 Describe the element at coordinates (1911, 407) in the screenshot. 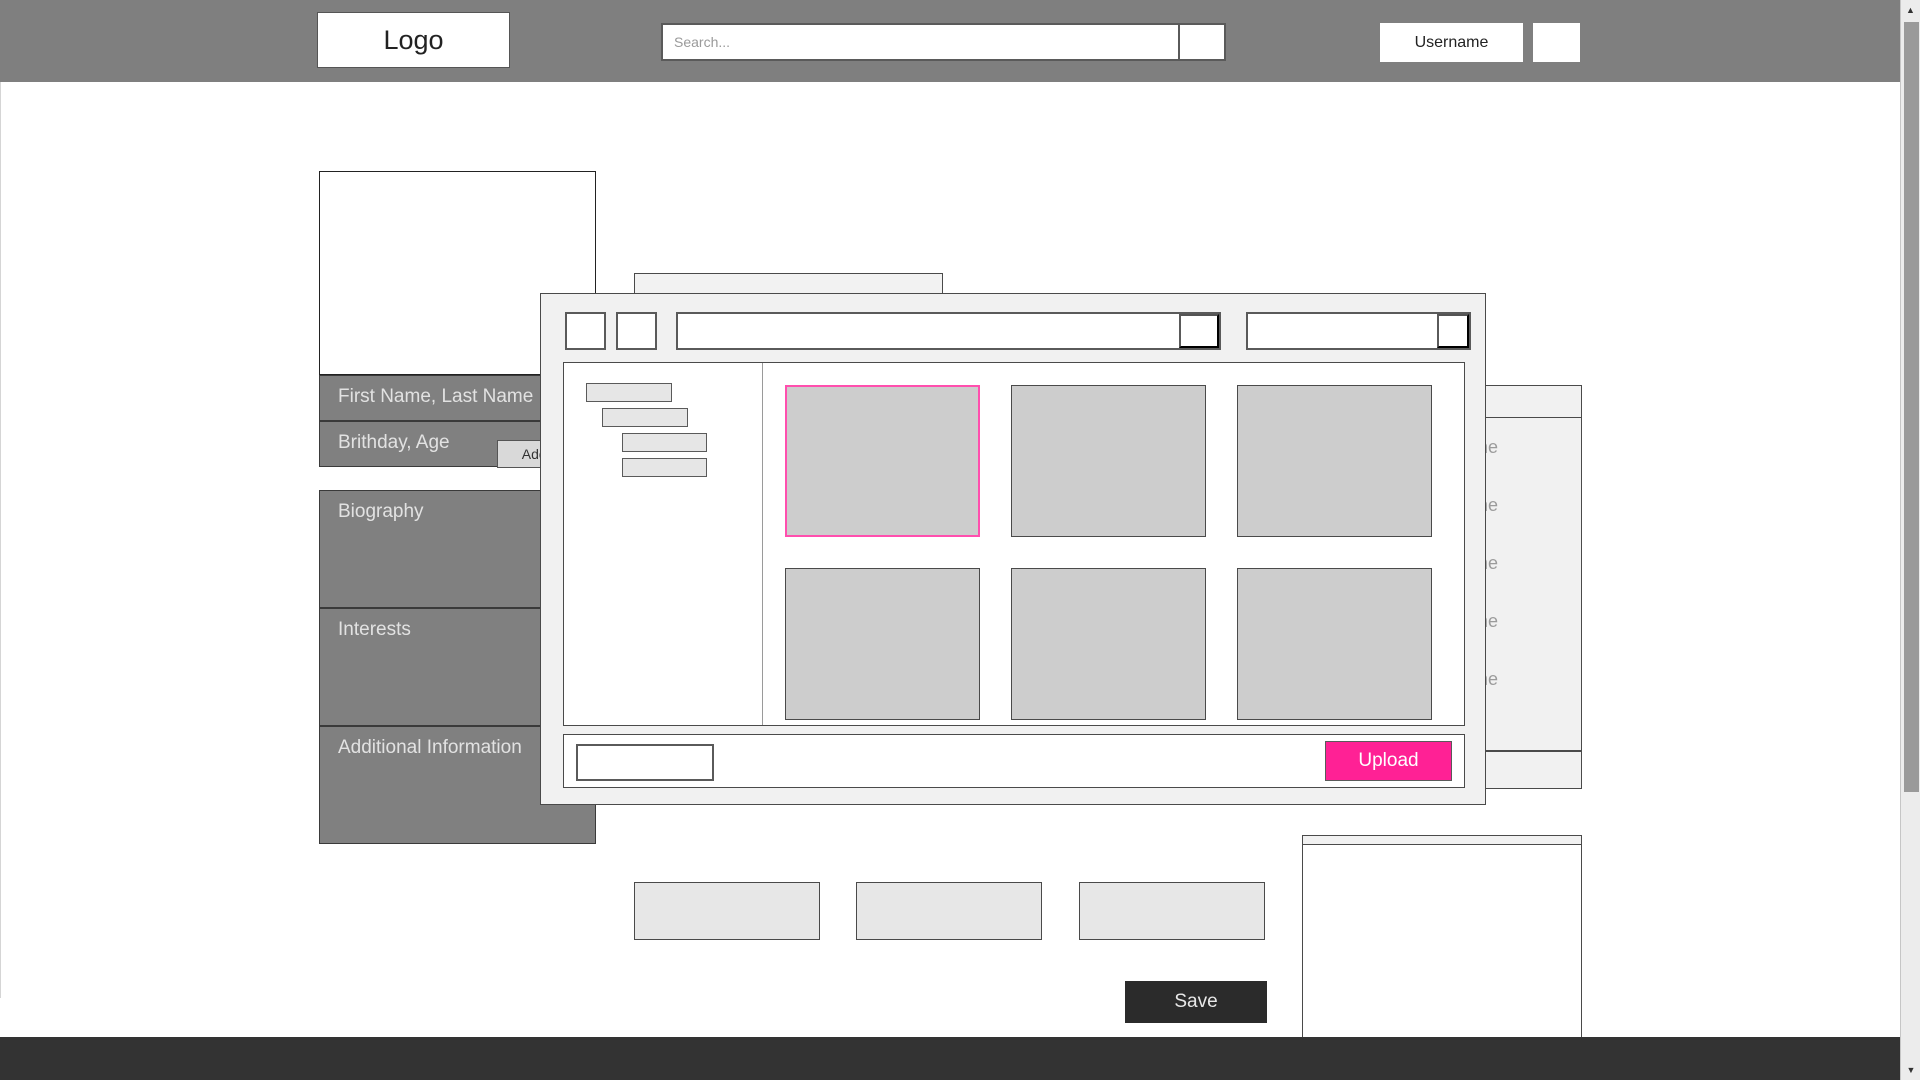

I see `scrollbar-thumb` at that location.